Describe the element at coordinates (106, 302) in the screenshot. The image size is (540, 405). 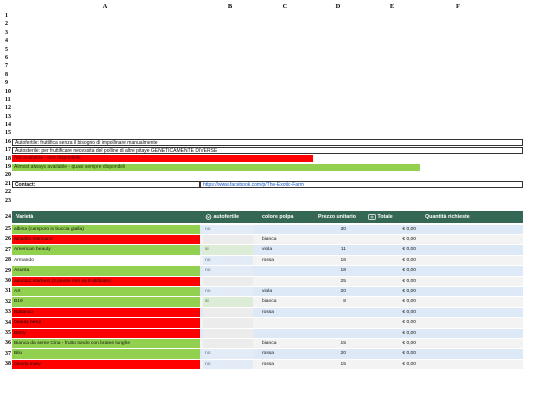
I see `variety-cell: B19` at that location.